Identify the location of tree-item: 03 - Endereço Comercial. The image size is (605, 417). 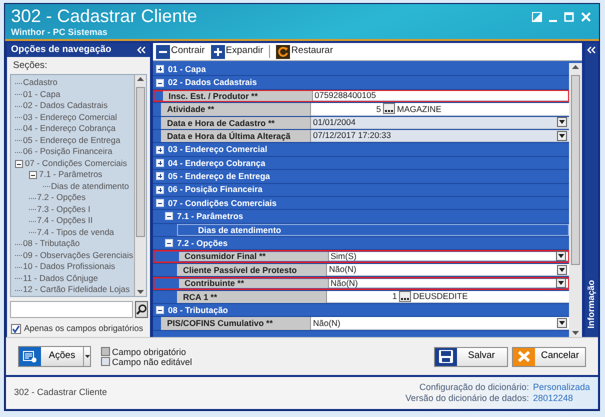
(70, 118).